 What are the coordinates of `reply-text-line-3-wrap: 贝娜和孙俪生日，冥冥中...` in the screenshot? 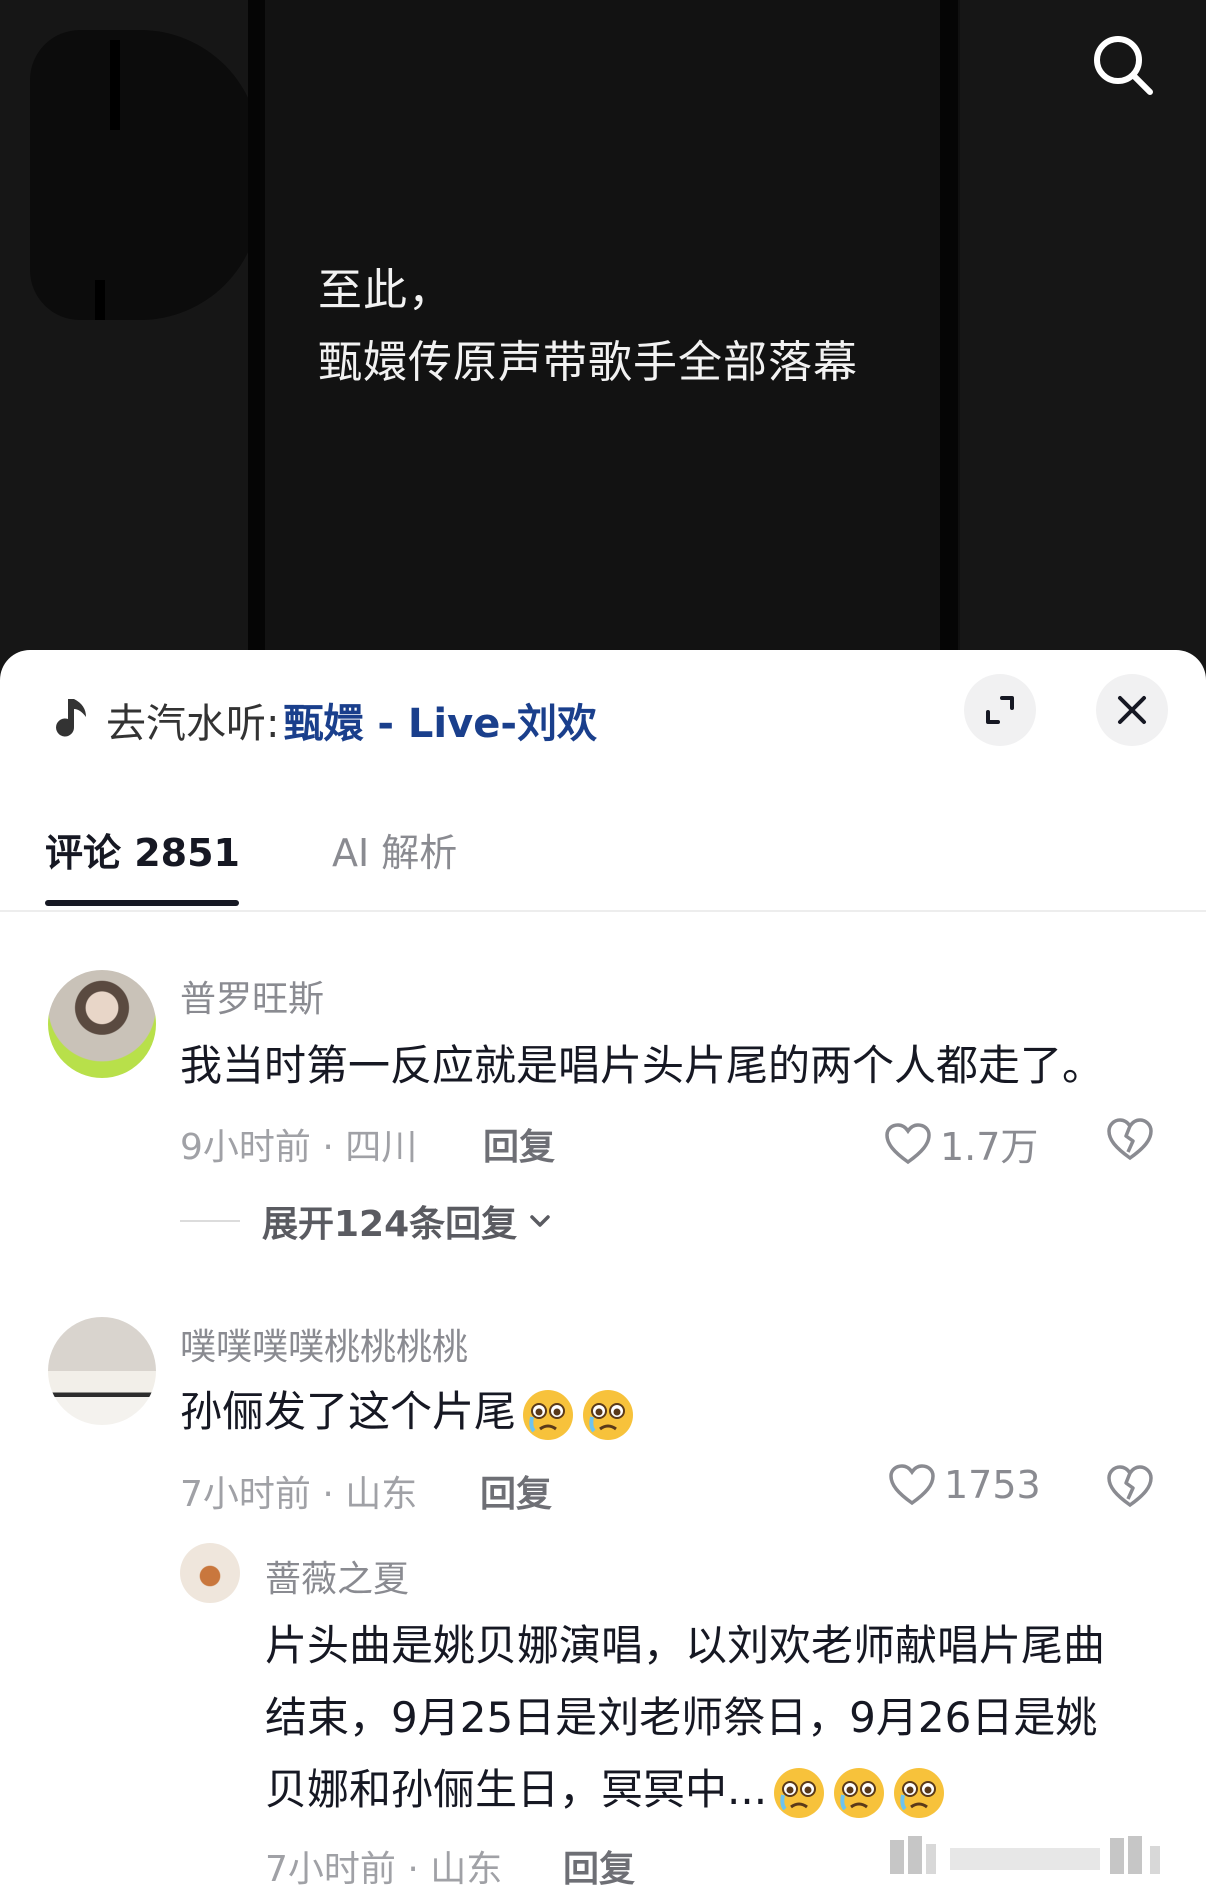 It's located at (685, 1790).